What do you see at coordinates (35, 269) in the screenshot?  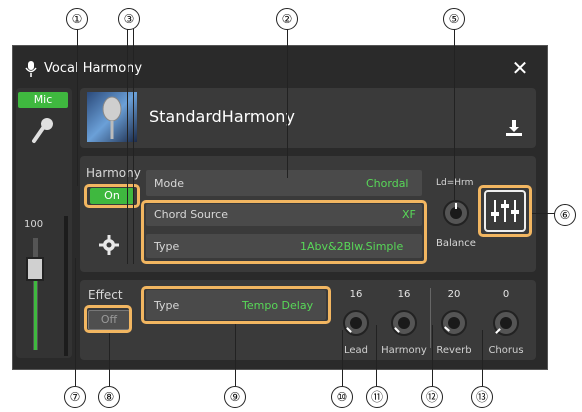 I see `mic-fader-handle` at bounding box center [35, 269].